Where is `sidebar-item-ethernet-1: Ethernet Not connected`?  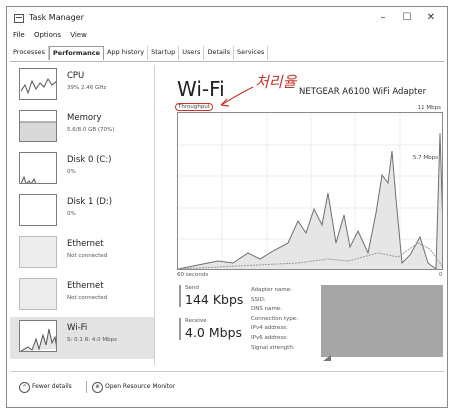
sidebar-item-ethernet-1: Ethernet Not connected is located at coordinates (82, 254).